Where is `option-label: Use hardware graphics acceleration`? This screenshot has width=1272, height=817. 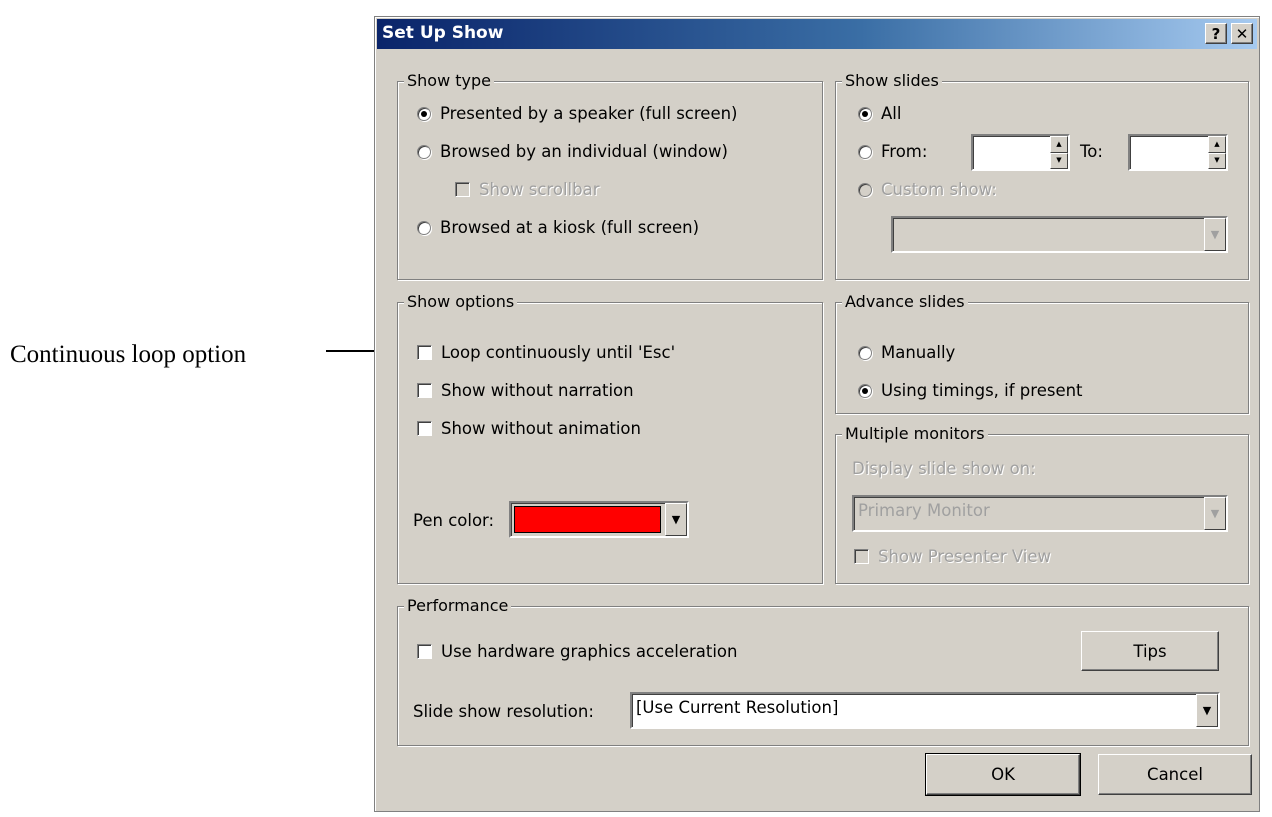
option-label: Use hardware graphics acceleration is located at coordinates (589, 651).